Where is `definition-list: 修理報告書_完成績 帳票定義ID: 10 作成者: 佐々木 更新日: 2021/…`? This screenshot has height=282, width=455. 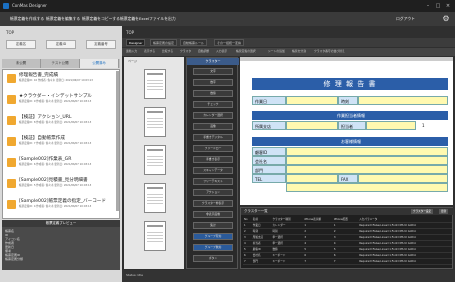 definition-list: 修理報告書_完成績 帳票定義ID: 10 作成者: 佐々木 更新日: 2021/… is located at coordinates (61, 144).